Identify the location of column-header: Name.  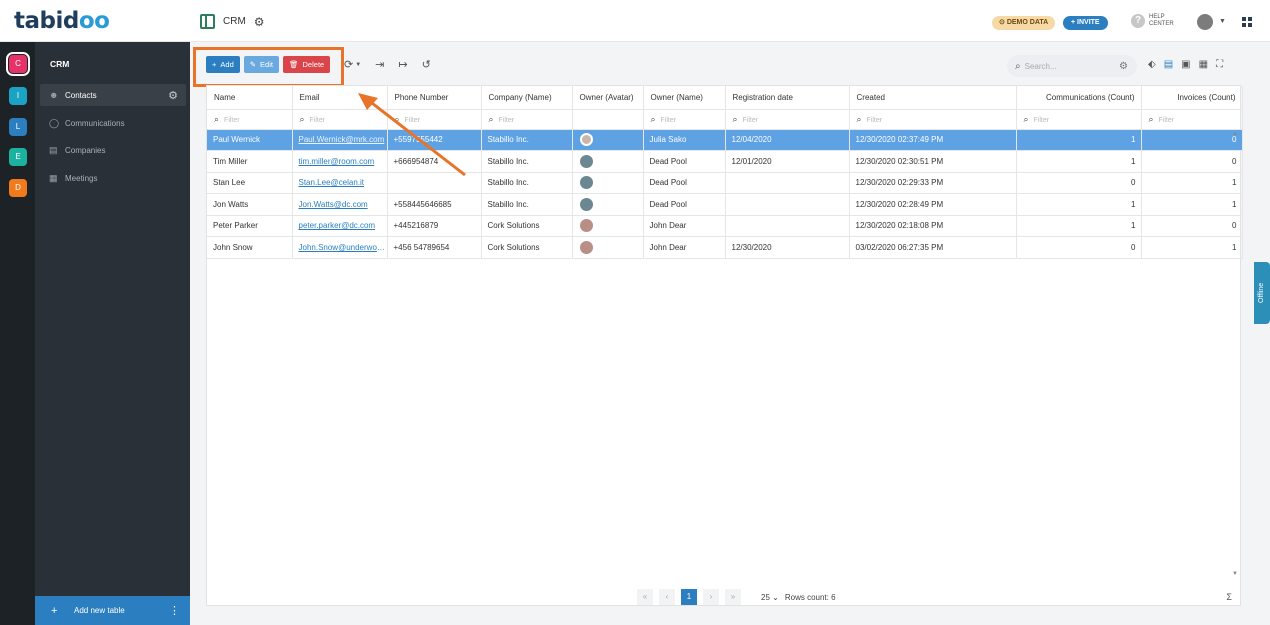
(250, 98).